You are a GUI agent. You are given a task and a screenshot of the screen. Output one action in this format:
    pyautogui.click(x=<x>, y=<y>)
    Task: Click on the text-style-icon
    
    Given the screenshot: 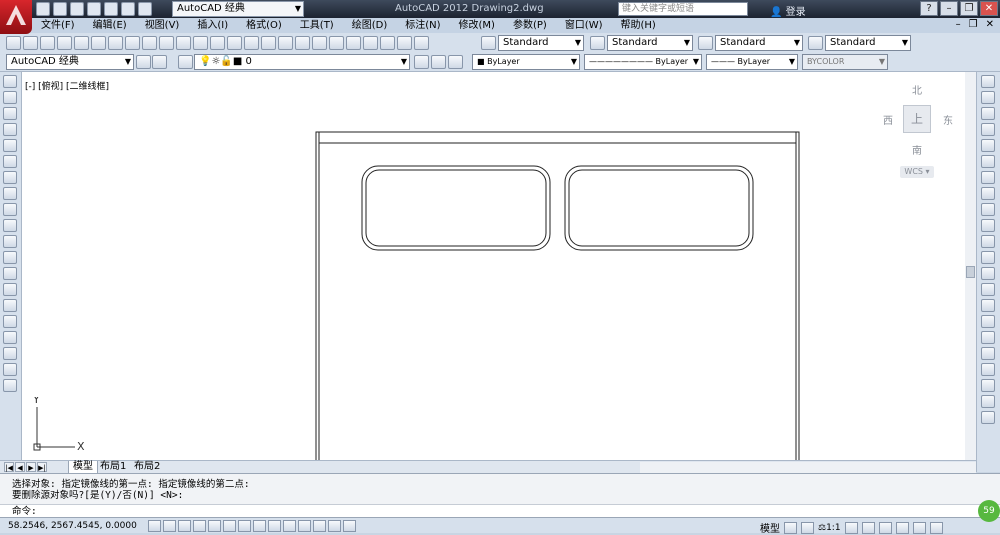 What is the action you would take?
    pyautogui.click(x=488, y=43)
    